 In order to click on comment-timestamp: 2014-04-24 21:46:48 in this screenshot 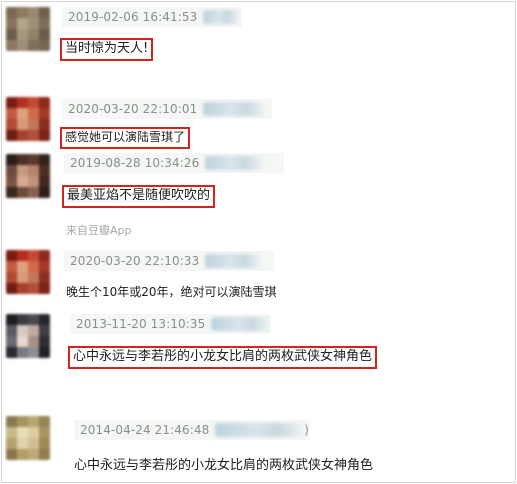, I will do `click(145, 430)`.